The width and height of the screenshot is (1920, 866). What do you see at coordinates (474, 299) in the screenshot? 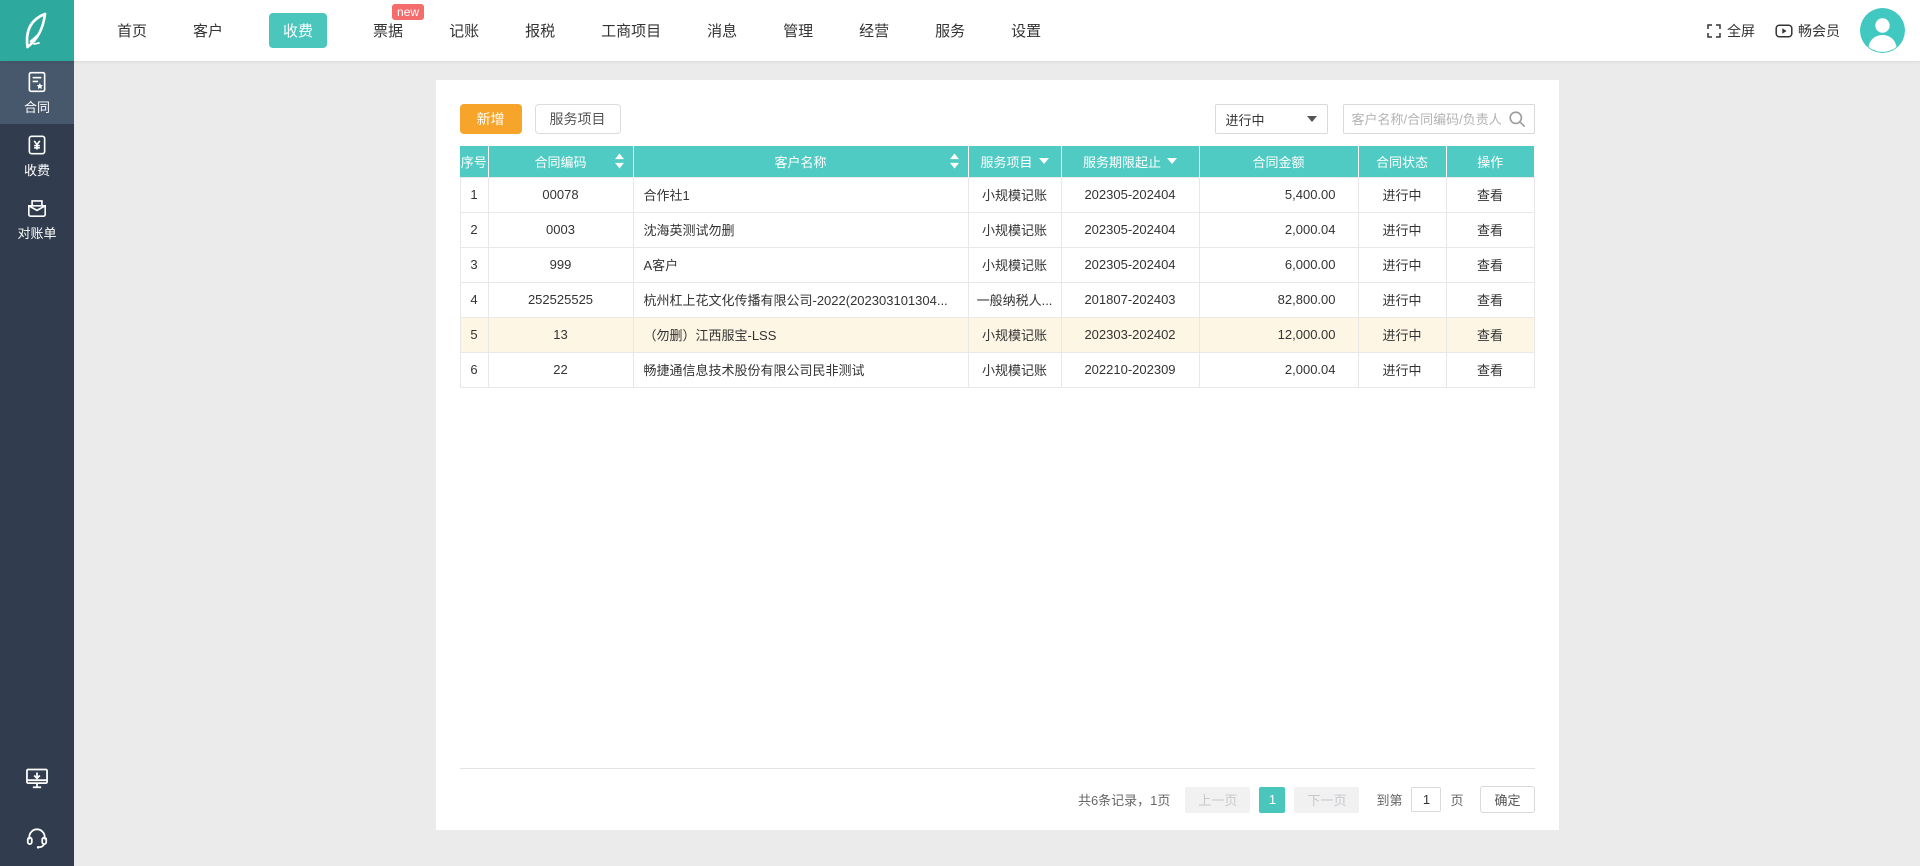
I see `cell-seq: 4` at bounding box center [474, 299].